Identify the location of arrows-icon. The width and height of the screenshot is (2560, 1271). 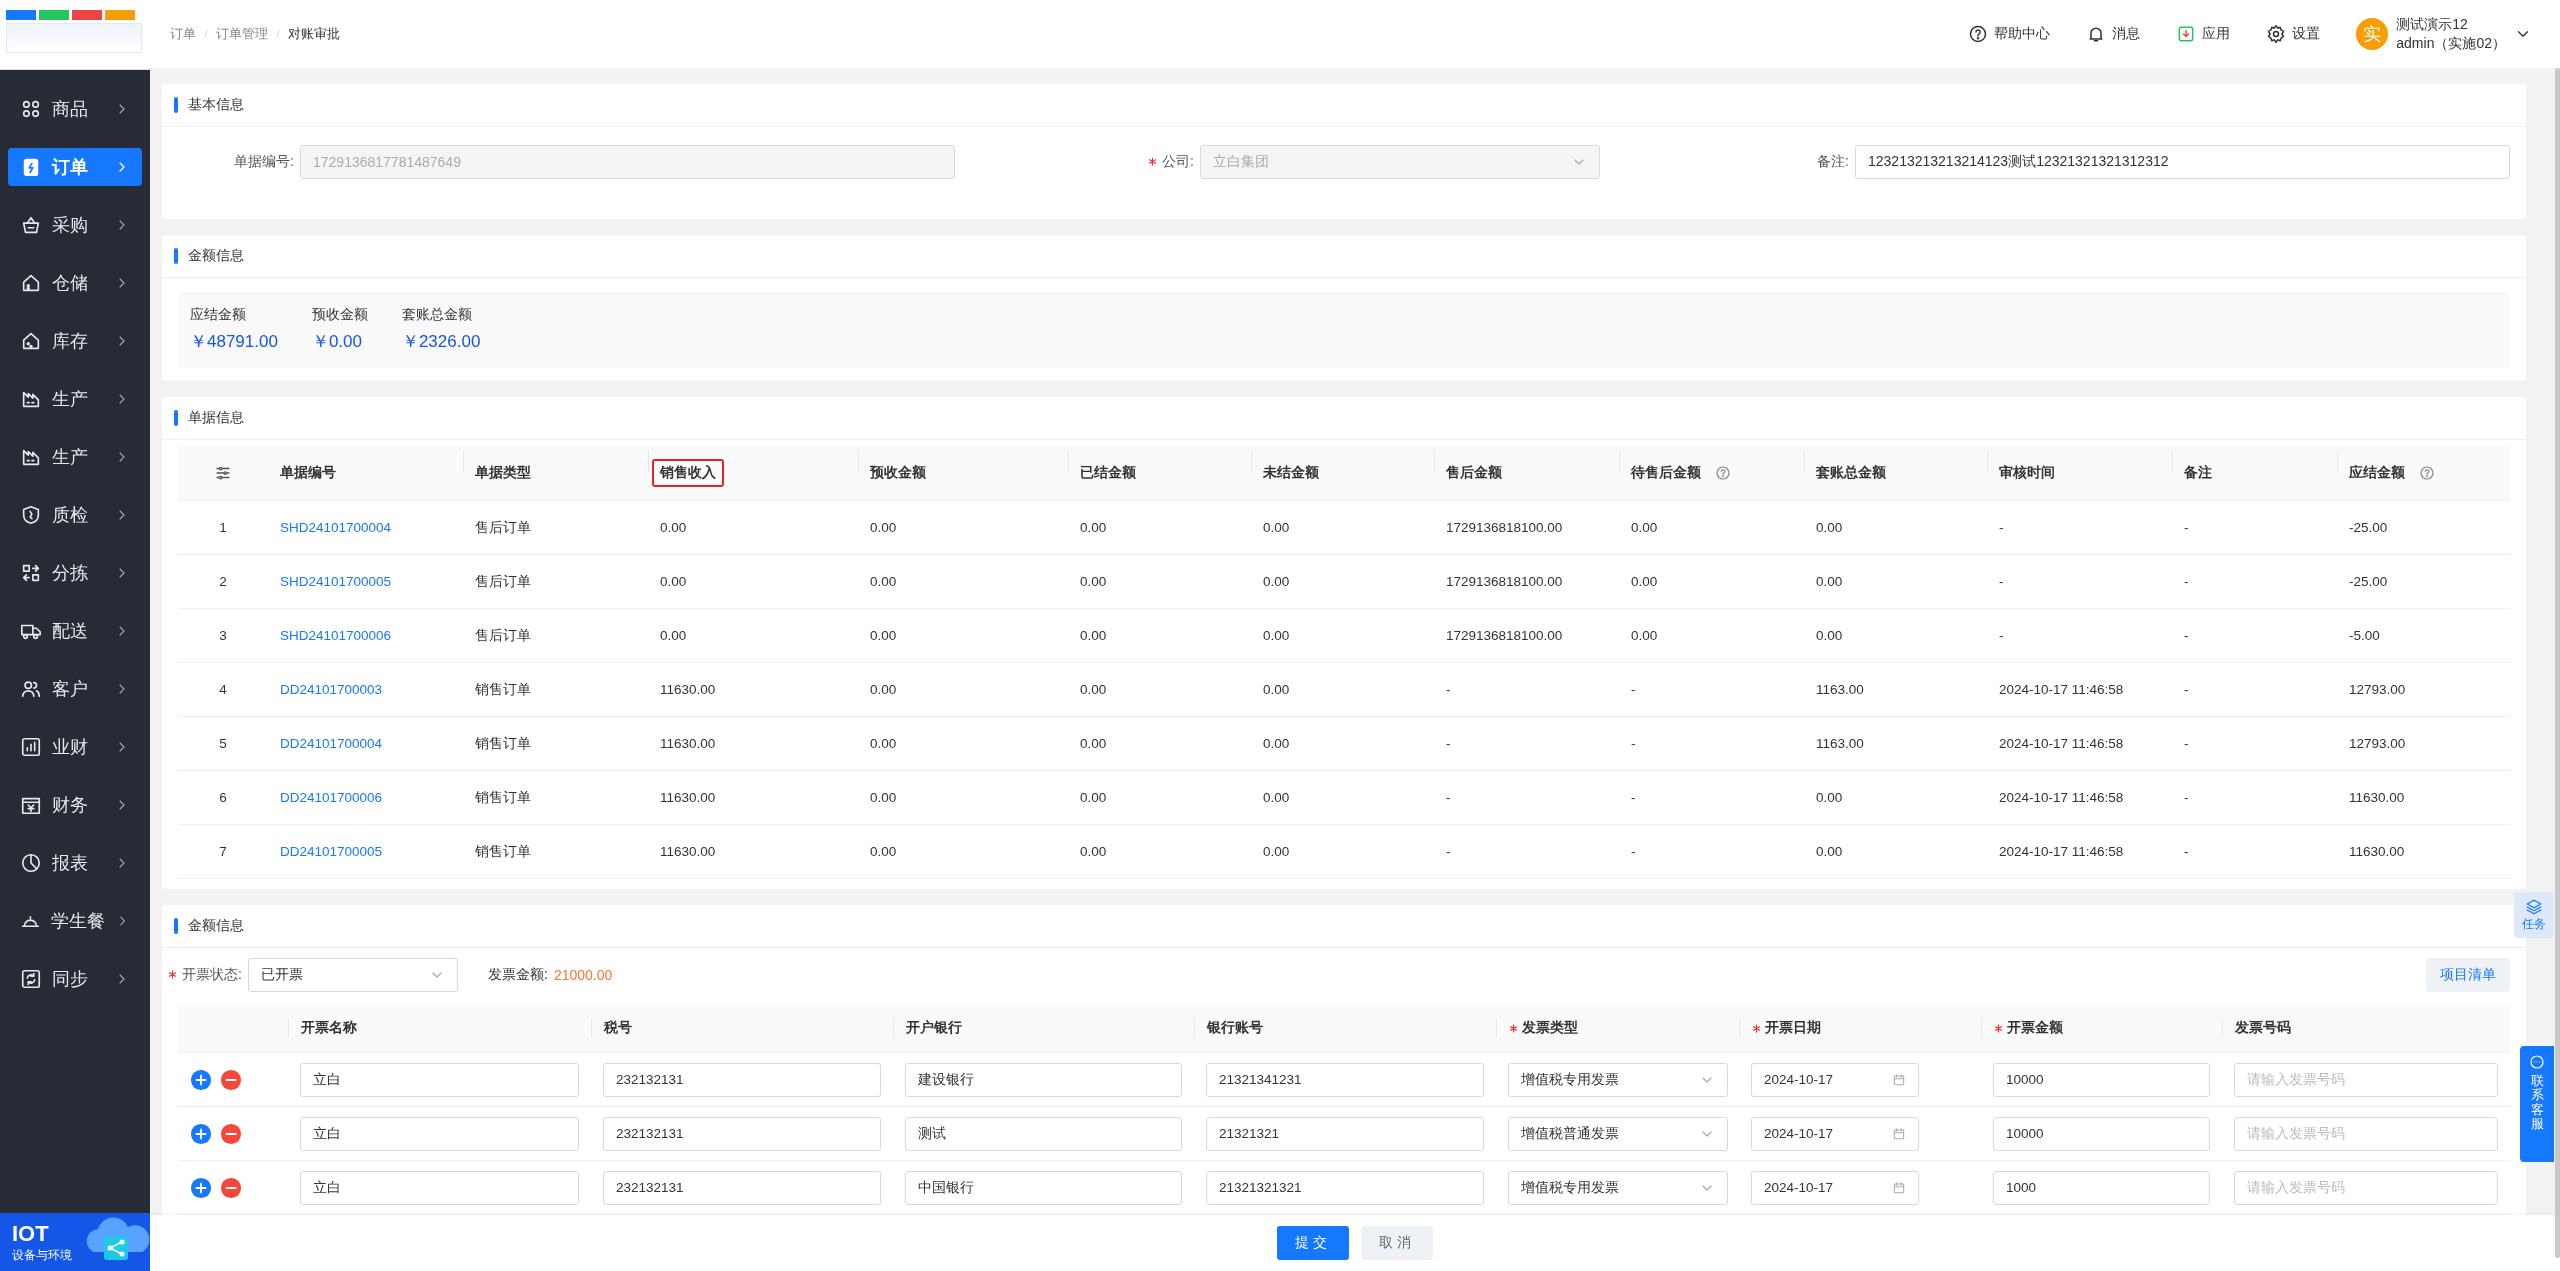
(31, 573).